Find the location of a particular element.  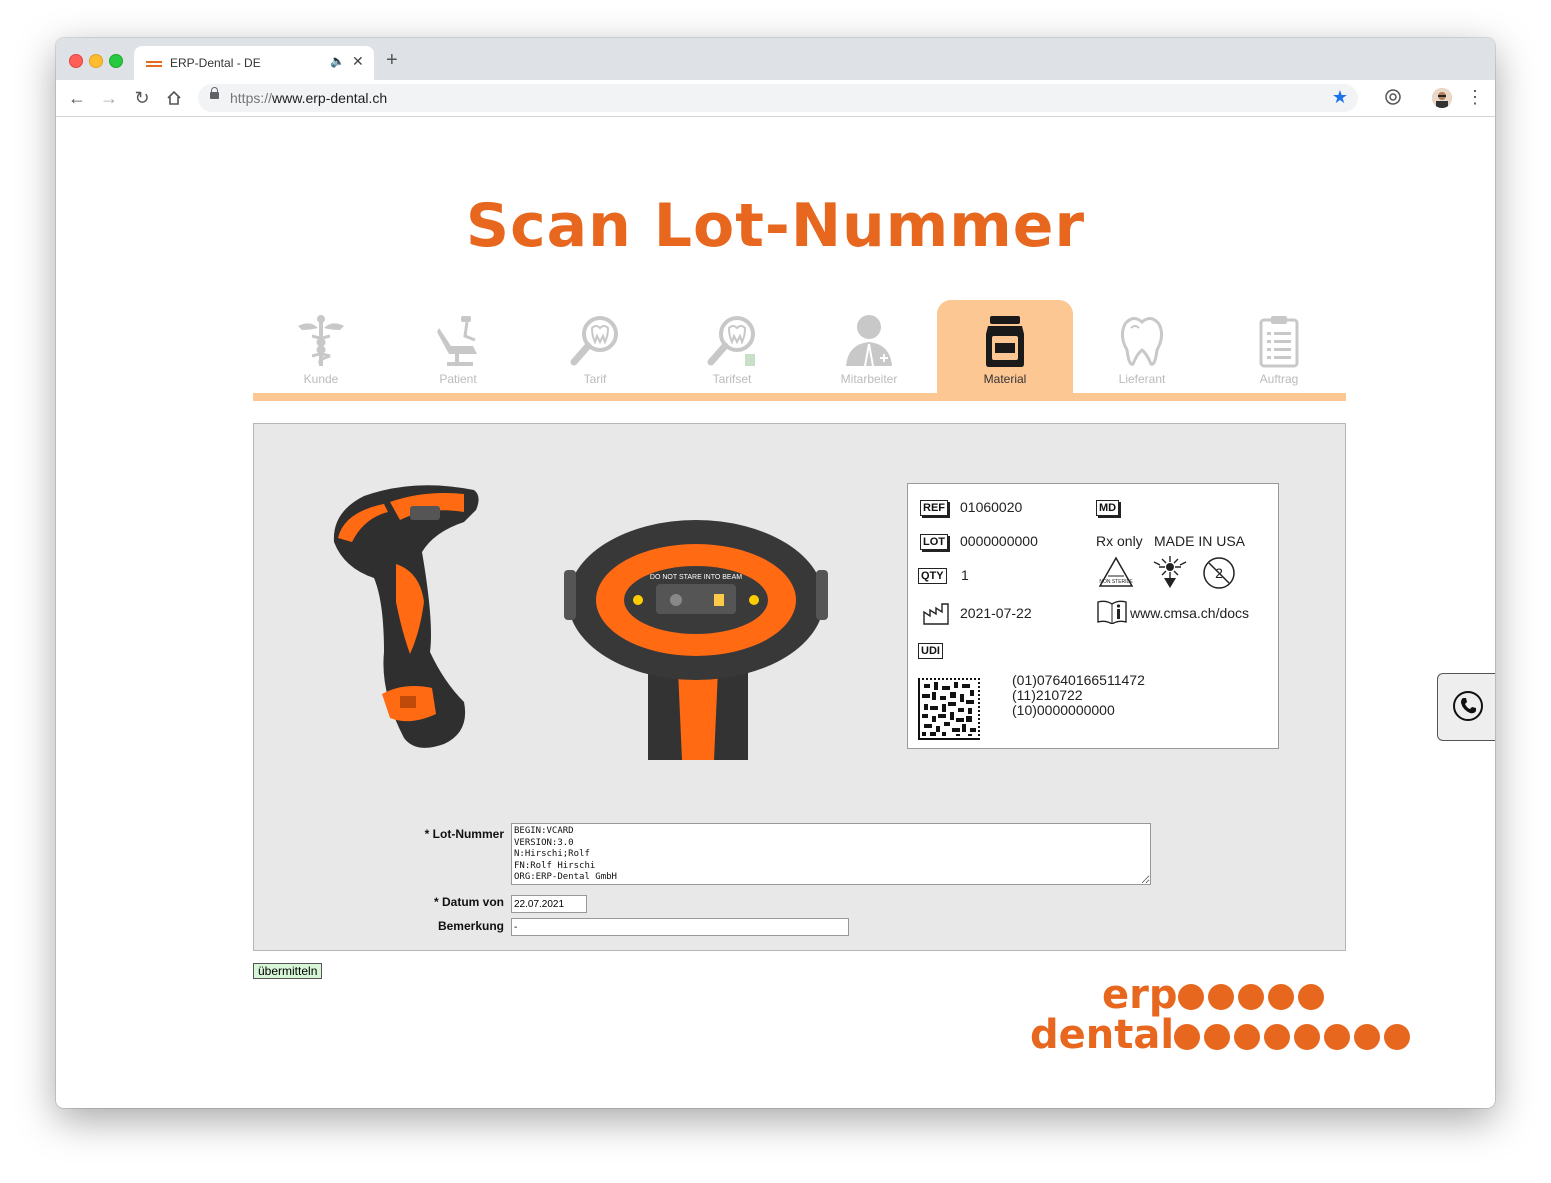

address-bar: https://www.erp-dental.ch ★ is located at coordinates (778, 98).